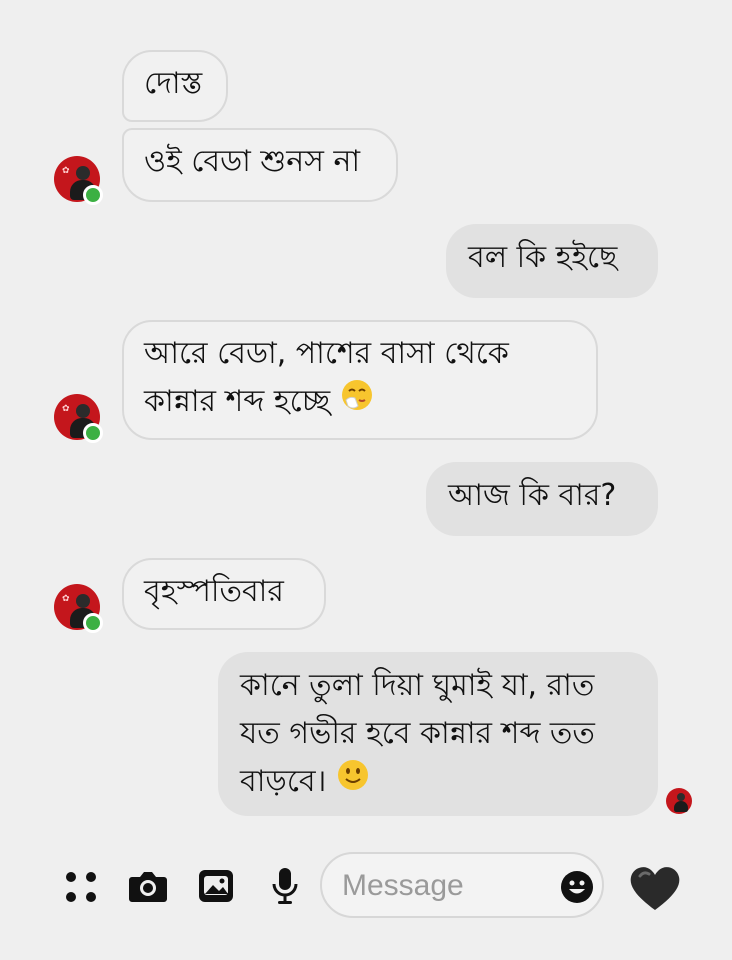  I want to click on message-input, so click(442, 886).